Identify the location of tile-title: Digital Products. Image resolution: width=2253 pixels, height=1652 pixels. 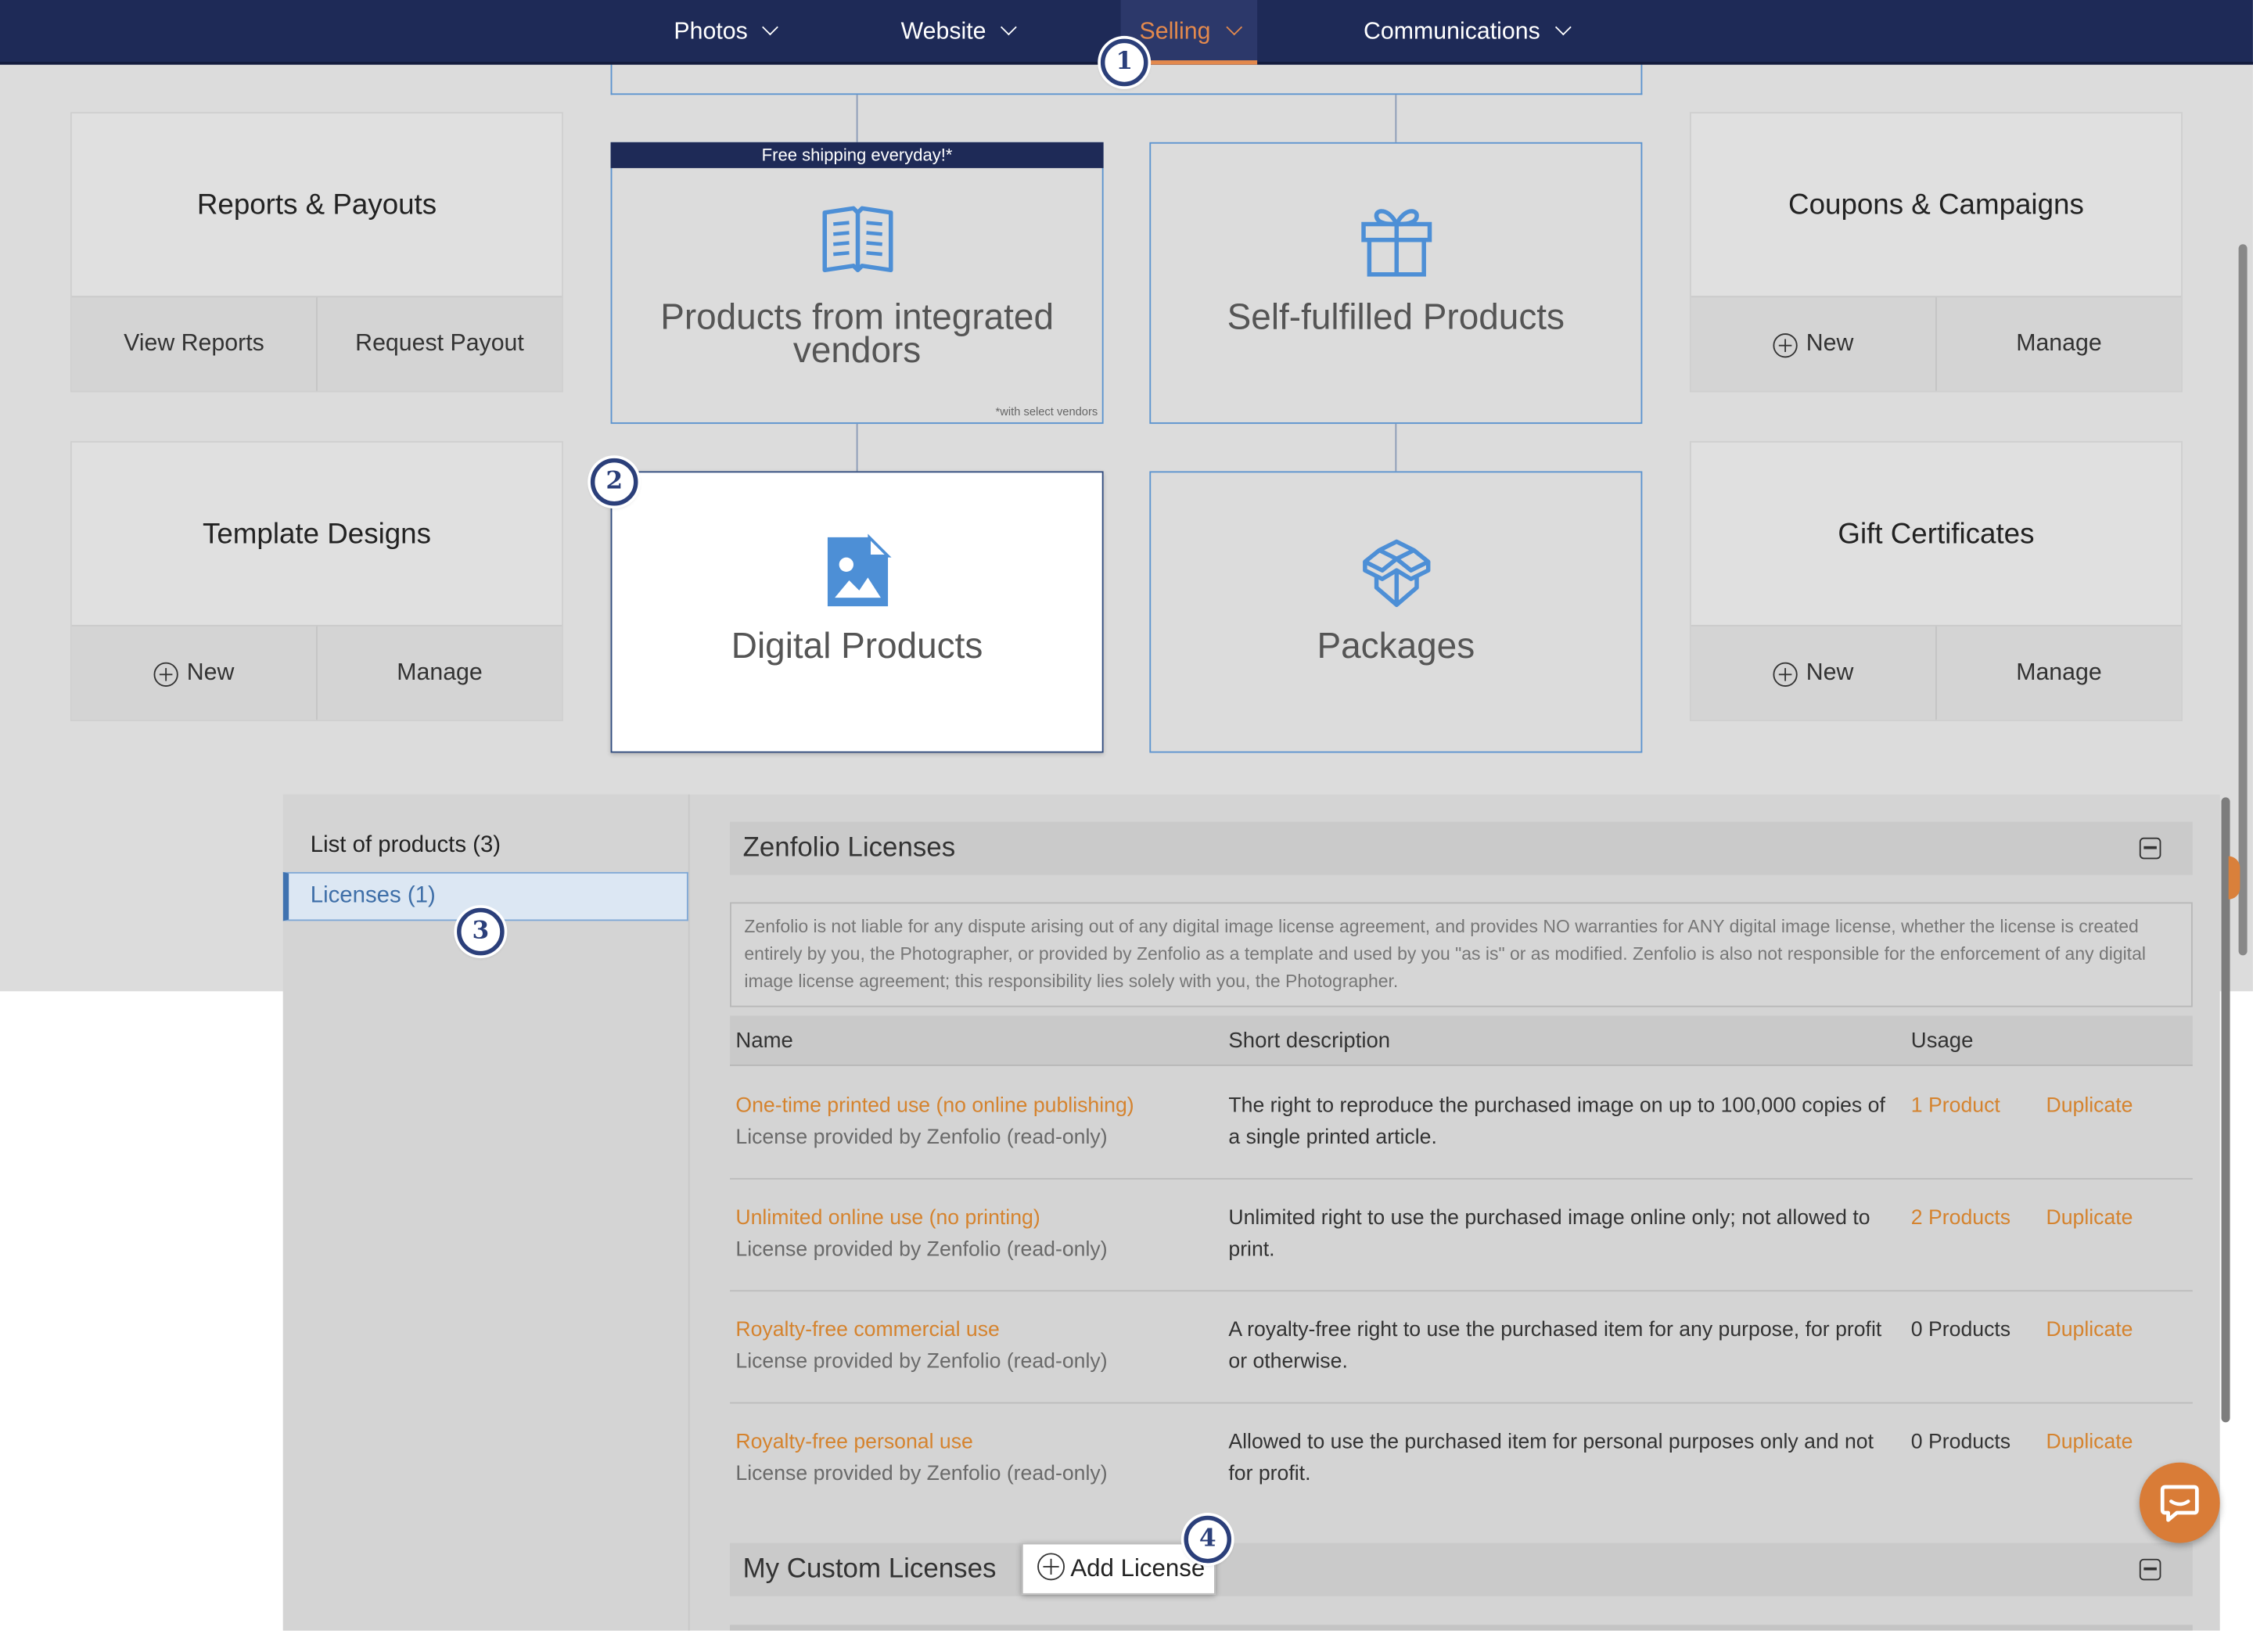
(857, 646).